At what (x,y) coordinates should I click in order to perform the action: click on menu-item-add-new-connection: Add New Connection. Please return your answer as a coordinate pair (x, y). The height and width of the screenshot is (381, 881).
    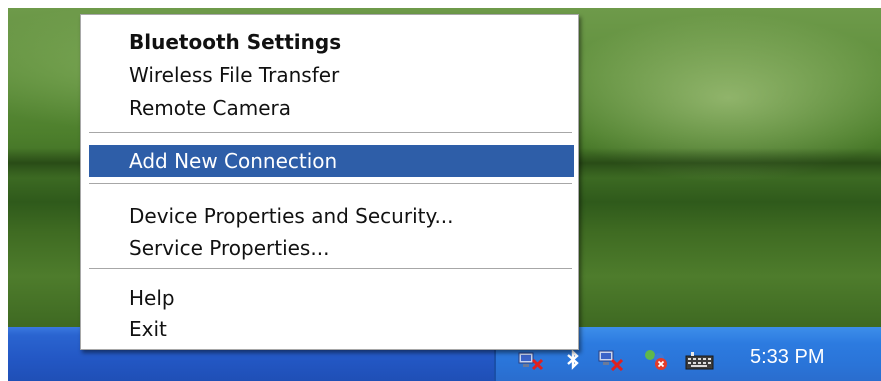
    Looking at the image, I should click on (331, 161).